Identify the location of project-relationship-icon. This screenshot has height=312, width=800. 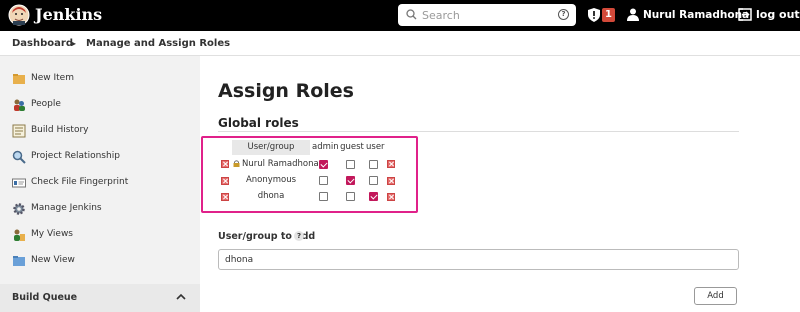
(19, 157).